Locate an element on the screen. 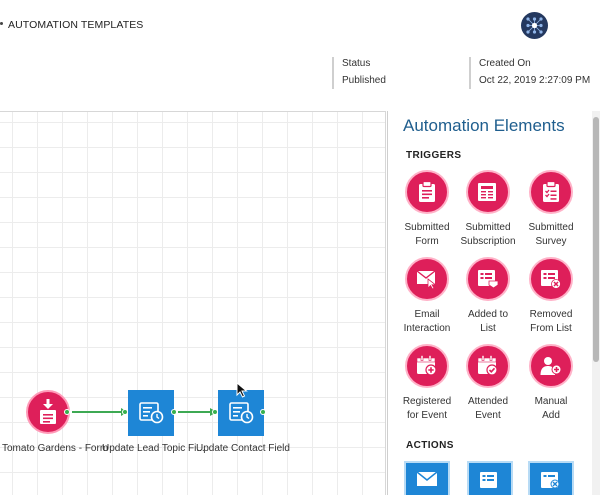  trigger-label: Submitted Survey is located at coordinates (551, 234).